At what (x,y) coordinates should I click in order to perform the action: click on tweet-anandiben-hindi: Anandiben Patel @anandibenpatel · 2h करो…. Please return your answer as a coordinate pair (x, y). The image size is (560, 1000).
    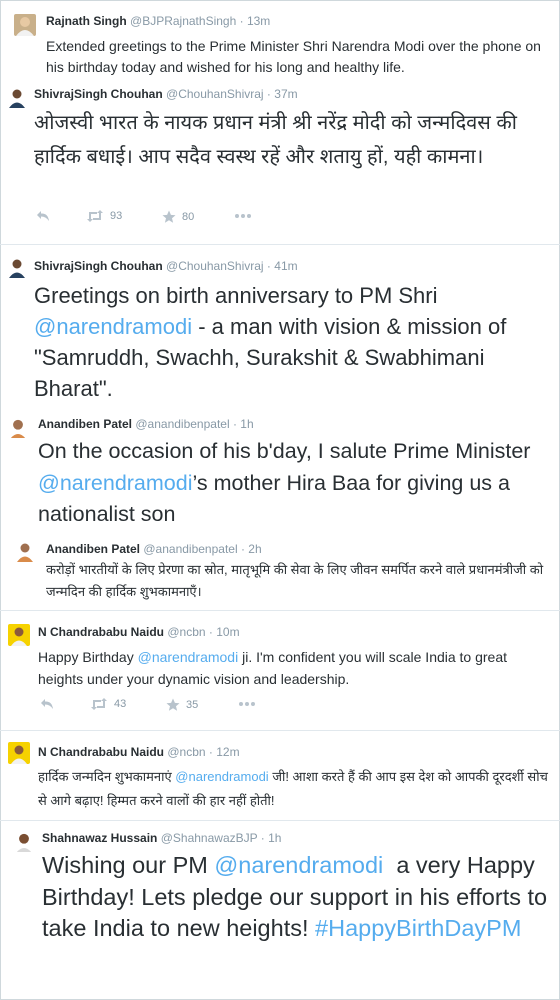
    Looking at the image, I should click on (280, 571).